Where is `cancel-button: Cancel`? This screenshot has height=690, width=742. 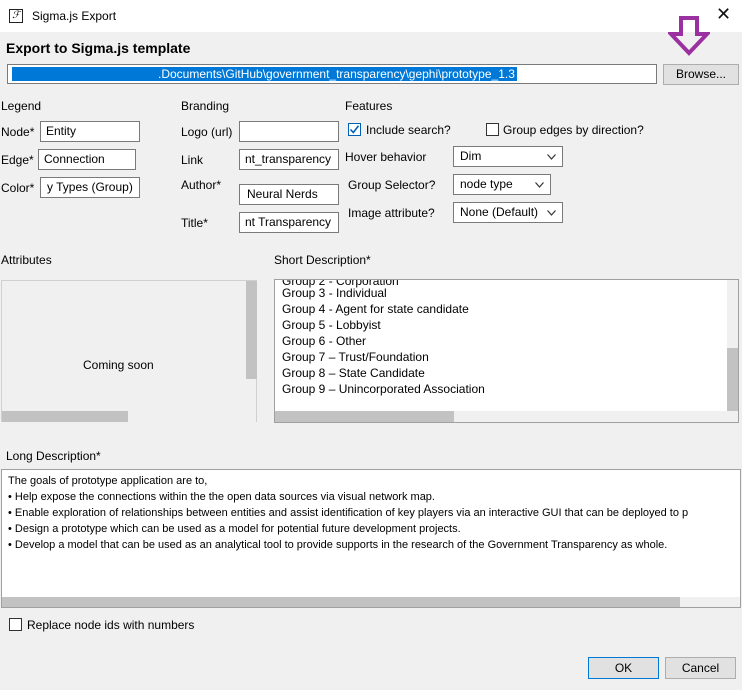
cancel-button: Cancel is located at coordinates (700, 668).